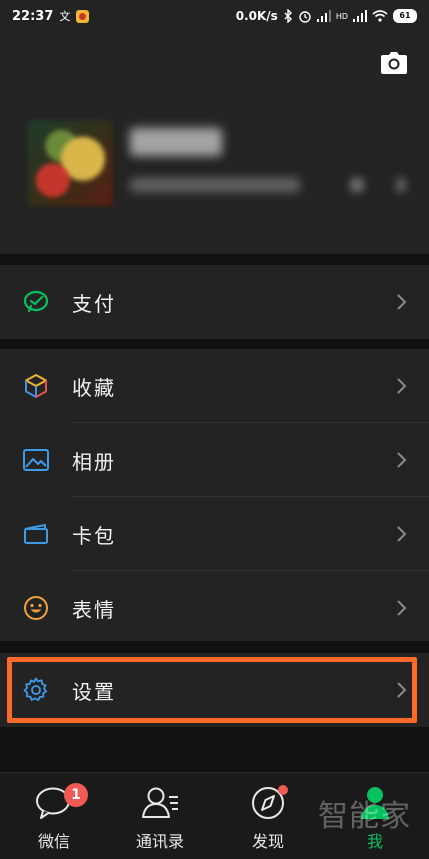 The width and height of the screenshot is (429, 859). I want to click on menu-item-label: 收藏, so click(94, 387).